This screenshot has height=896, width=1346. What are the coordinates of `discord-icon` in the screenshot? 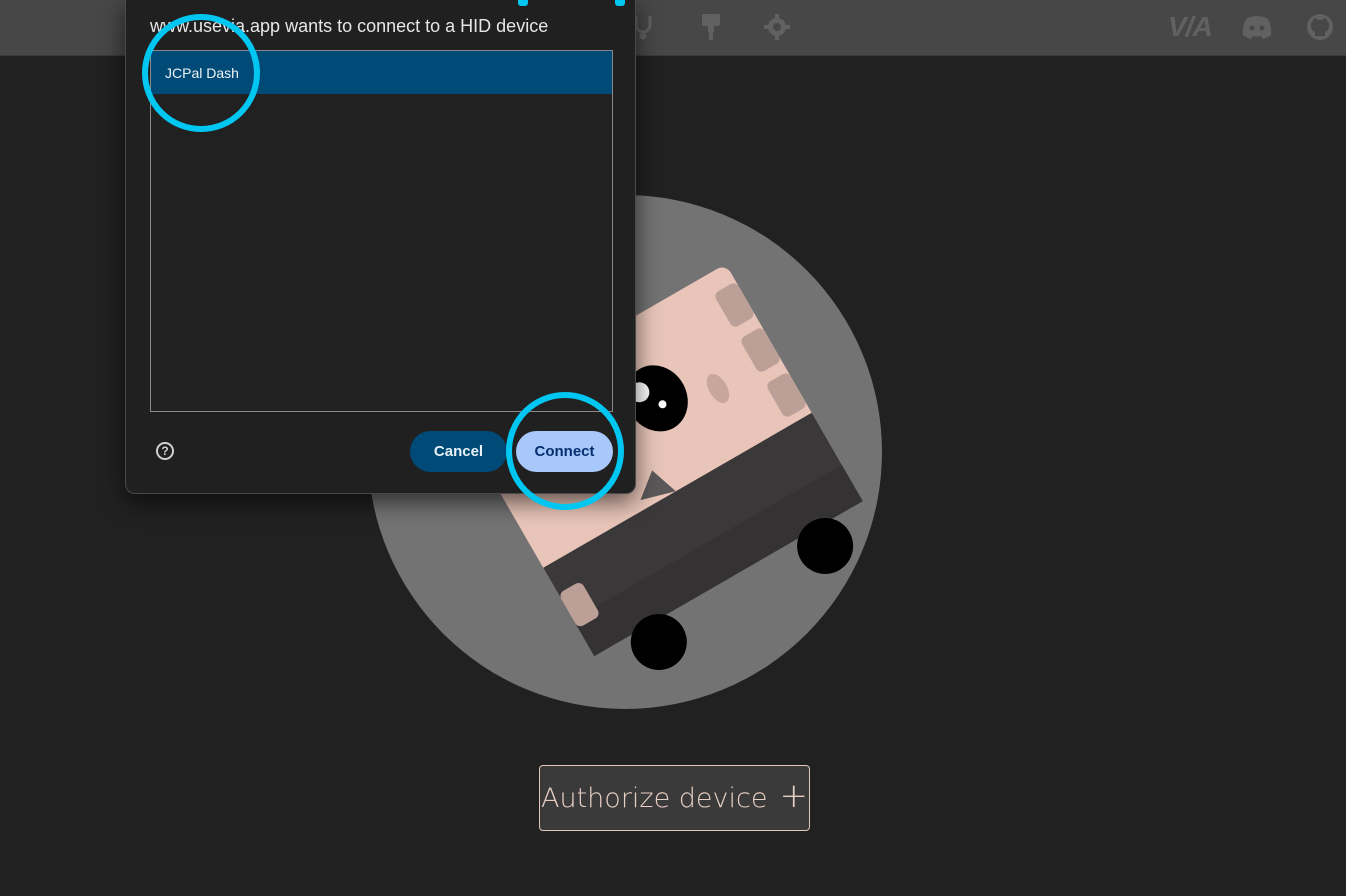 It's located at (1257, 27).